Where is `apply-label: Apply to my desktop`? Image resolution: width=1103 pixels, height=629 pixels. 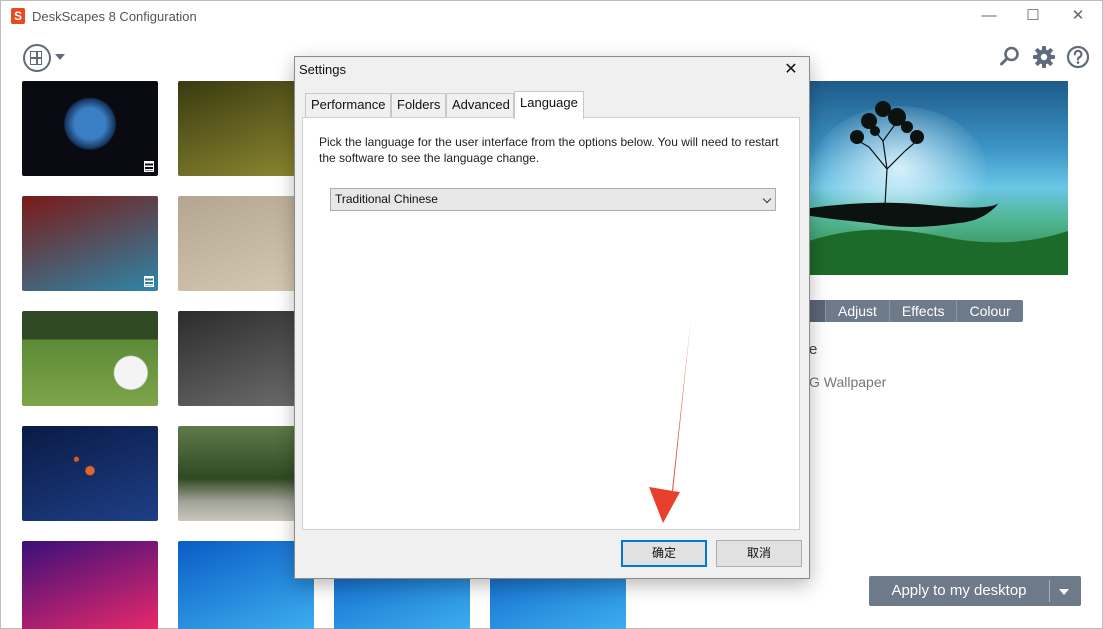 apply-label: Apply to my desktop is located at coordinates (959, 590).